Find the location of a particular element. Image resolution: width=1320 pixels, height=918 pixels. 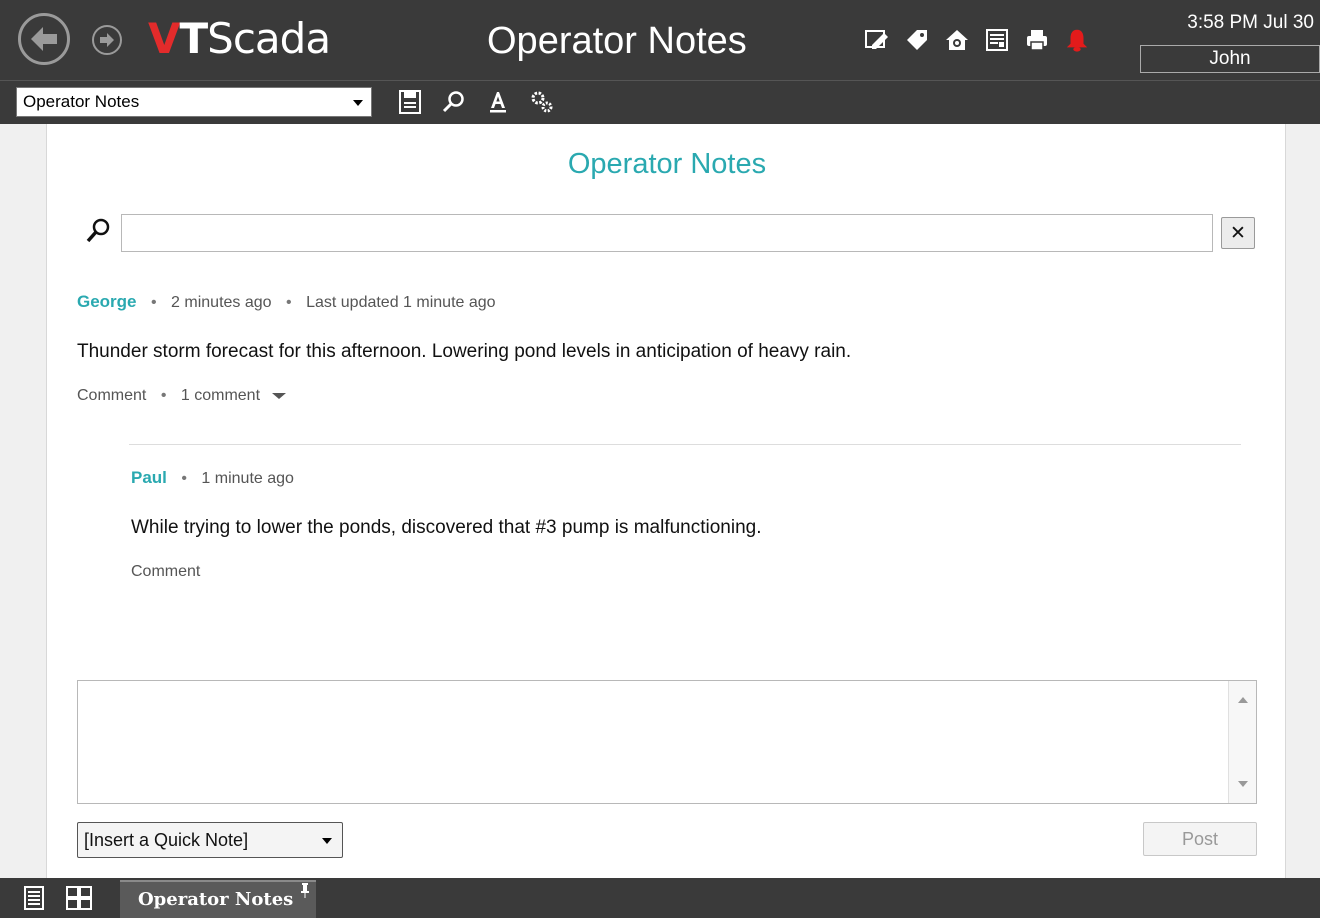

reply-actions: Comment is located at coordinates (681, 572).